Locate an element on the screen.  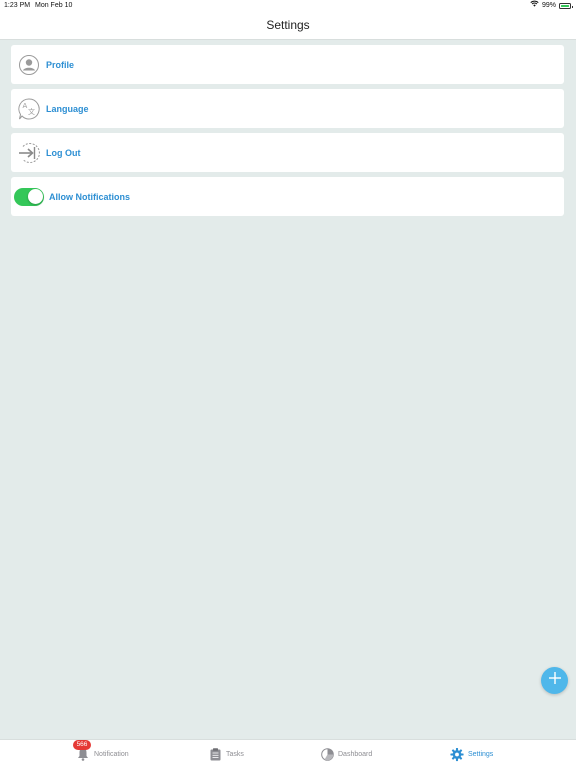
notification-badge: 566 is located at coordinates (82, 745).